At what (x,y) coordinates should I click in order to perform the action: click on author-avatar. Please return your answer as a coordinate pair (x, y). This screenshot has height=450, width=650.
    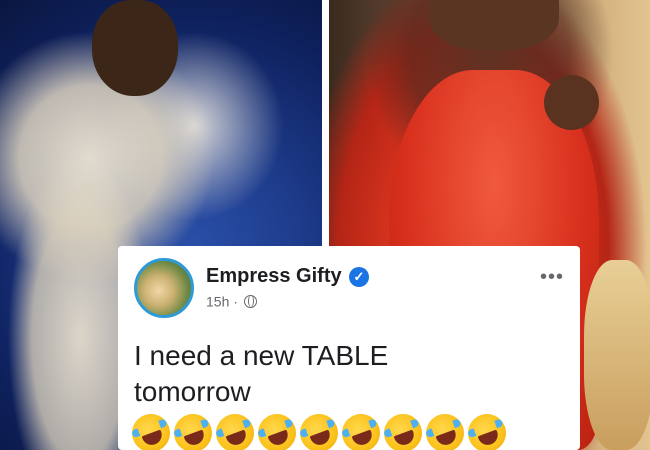
    Looking at the image, I should click on (164, 288).